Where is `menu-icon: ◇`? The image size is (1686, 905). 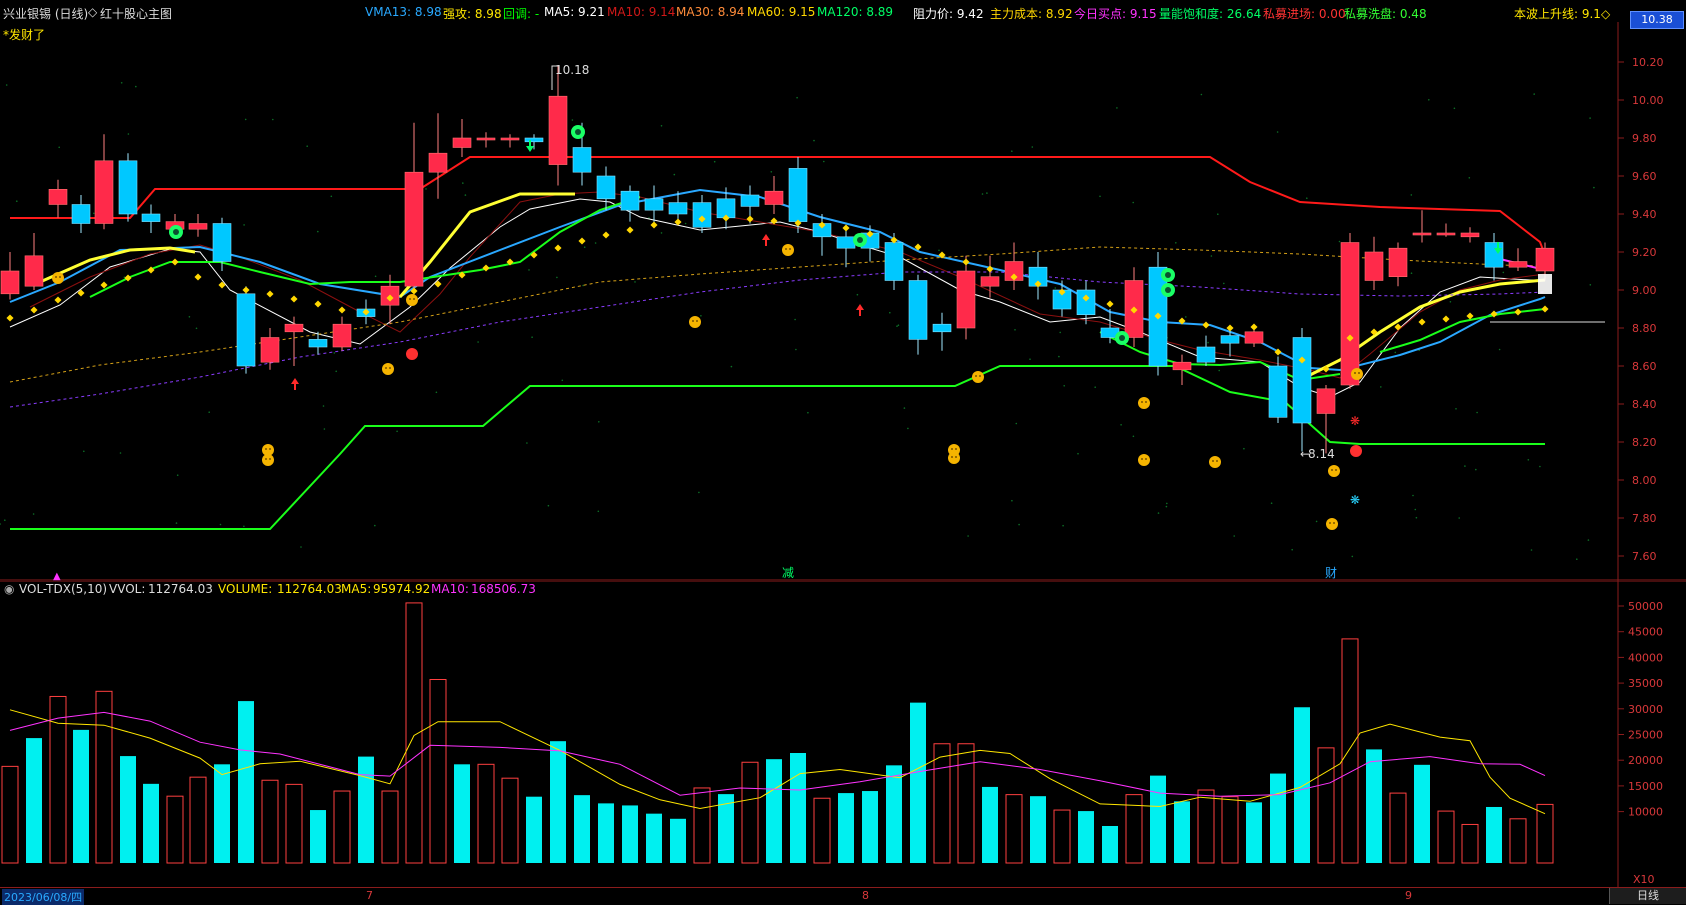
menu-icon: ◇ is located at coordinates (92, 12).